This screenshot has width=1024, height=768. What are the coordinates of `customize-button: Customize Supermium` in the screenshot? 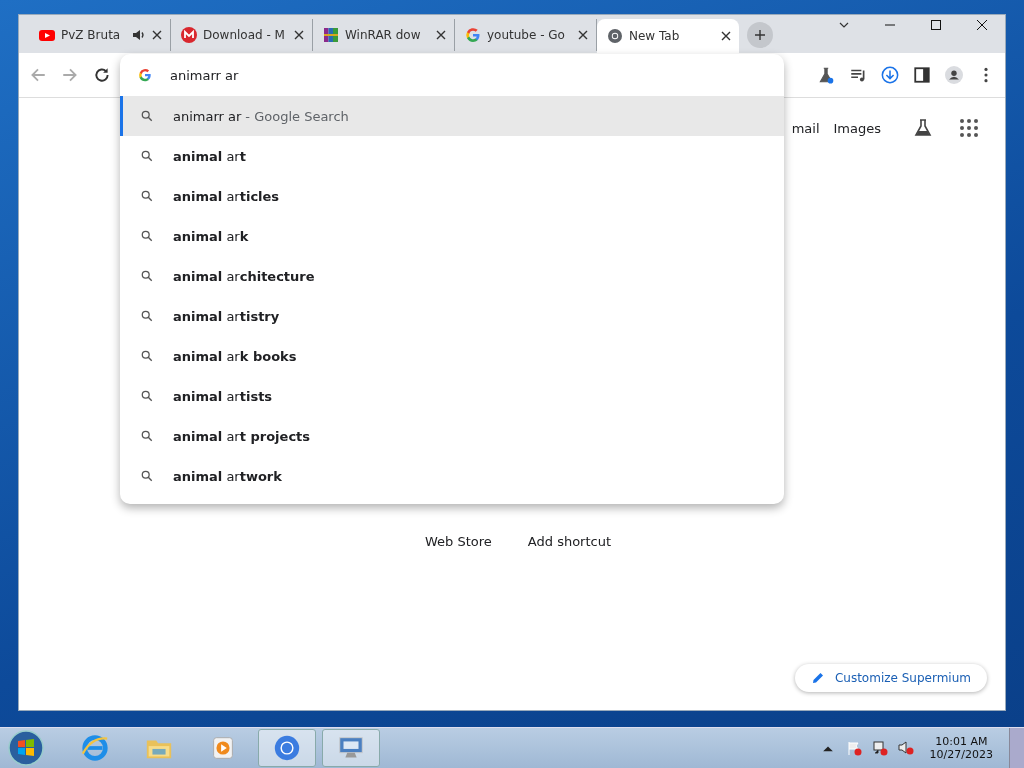 It's located at (890, 678).